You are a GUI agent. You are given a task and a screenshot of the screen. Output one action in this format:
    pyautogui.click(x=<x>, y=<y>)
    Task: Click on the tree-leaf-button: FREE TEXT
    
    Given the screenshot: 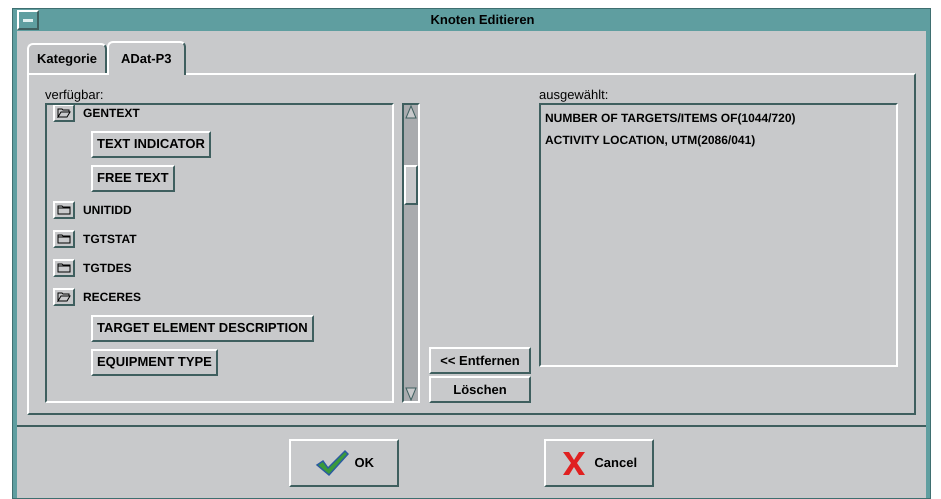 What is the action you would take?
    pyautogui.click(x=133, y=178)
    